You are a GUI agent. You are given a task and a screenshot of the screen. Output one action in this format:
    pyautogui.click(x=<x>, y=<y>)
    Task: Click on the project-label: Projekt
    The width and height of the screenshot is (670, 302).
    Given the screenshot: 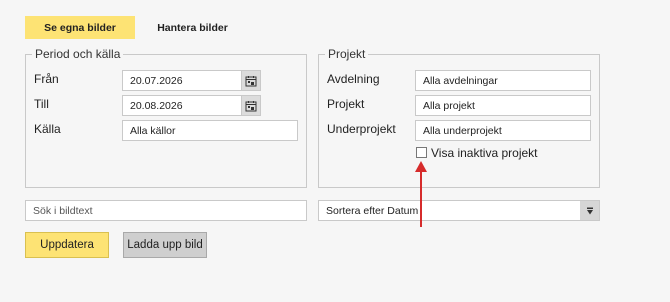 What is the action you would take?
    pyautogui.click(x=346, y=104)
    